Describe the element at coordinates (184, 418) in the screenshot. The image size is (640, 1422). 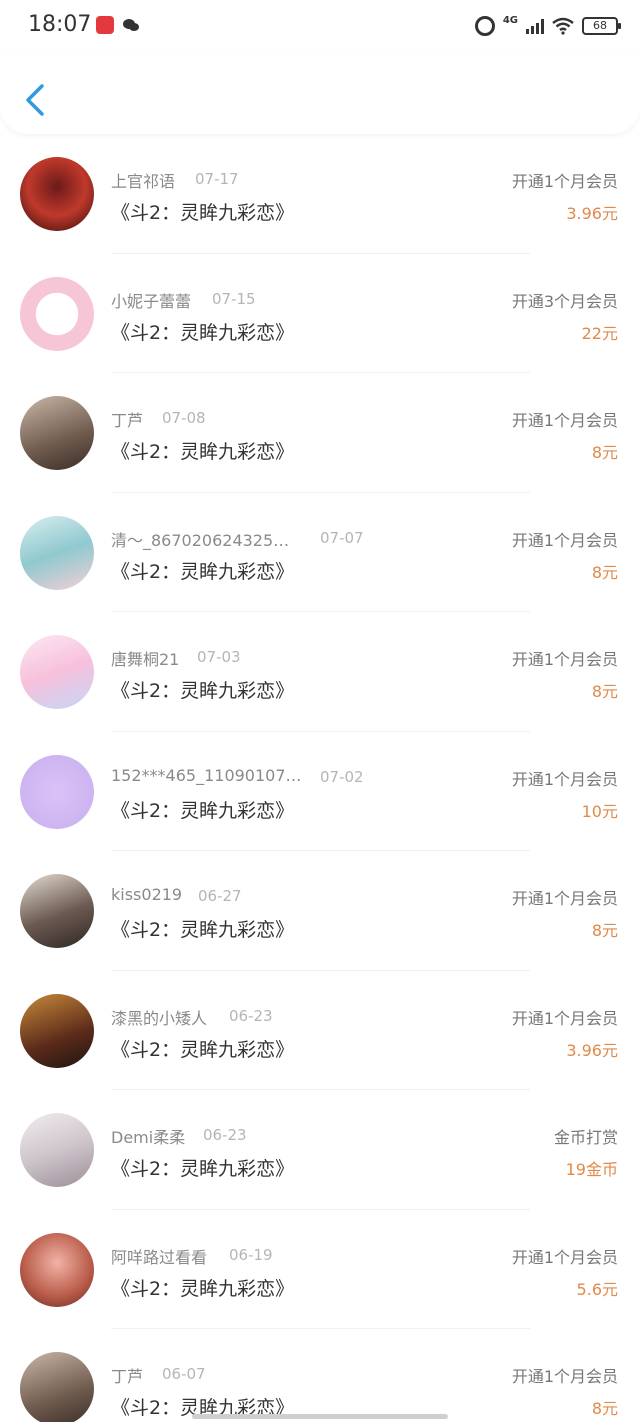
I see `record-date: 07-08` at that location.